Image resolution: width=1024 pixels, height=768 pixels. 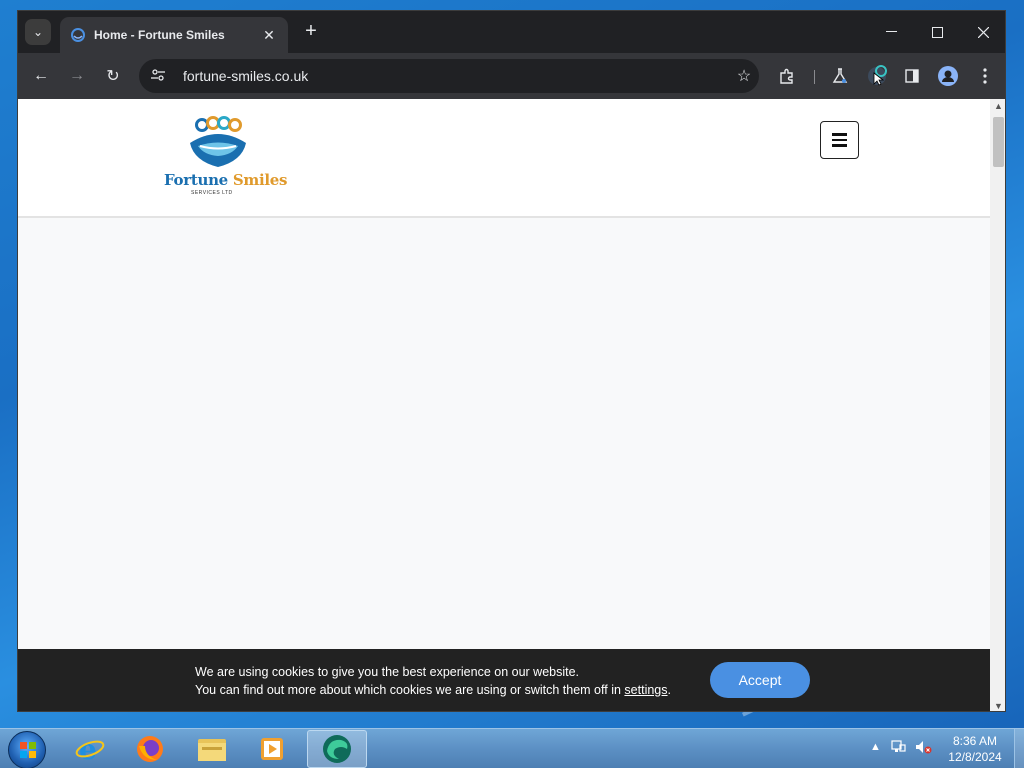 I want to click on svg-text: e, so click(x=88, y=749).